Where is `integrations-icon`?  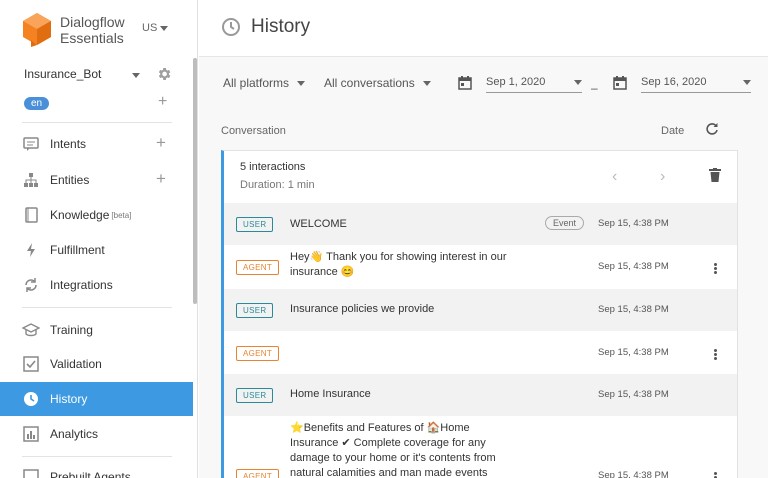
integrations-icon is located at coordinates (31, 285).